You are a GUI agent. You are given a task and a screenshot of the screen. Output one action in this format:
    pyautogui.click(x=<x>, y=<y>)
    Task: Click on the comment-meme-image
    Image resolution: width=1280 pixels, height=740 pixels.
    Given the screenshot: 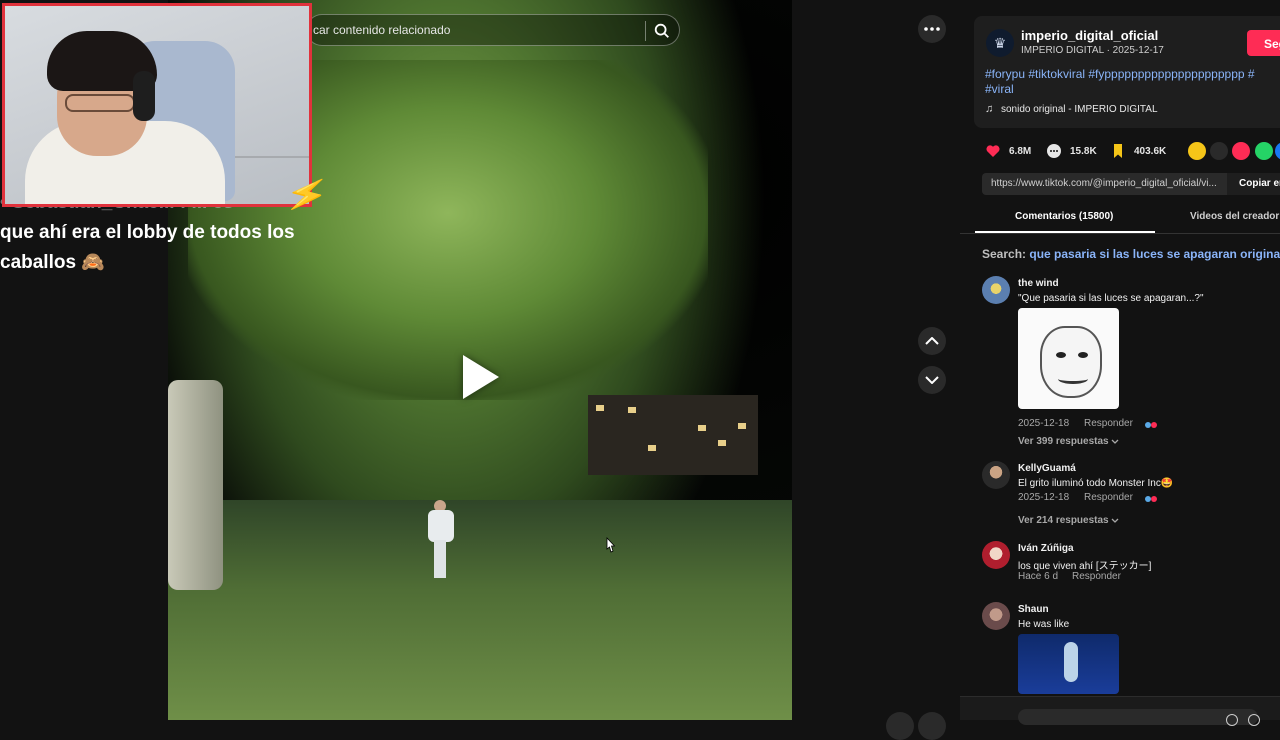 What is the action you would take?
    pyautogui.click(x=1068, y=358)
    